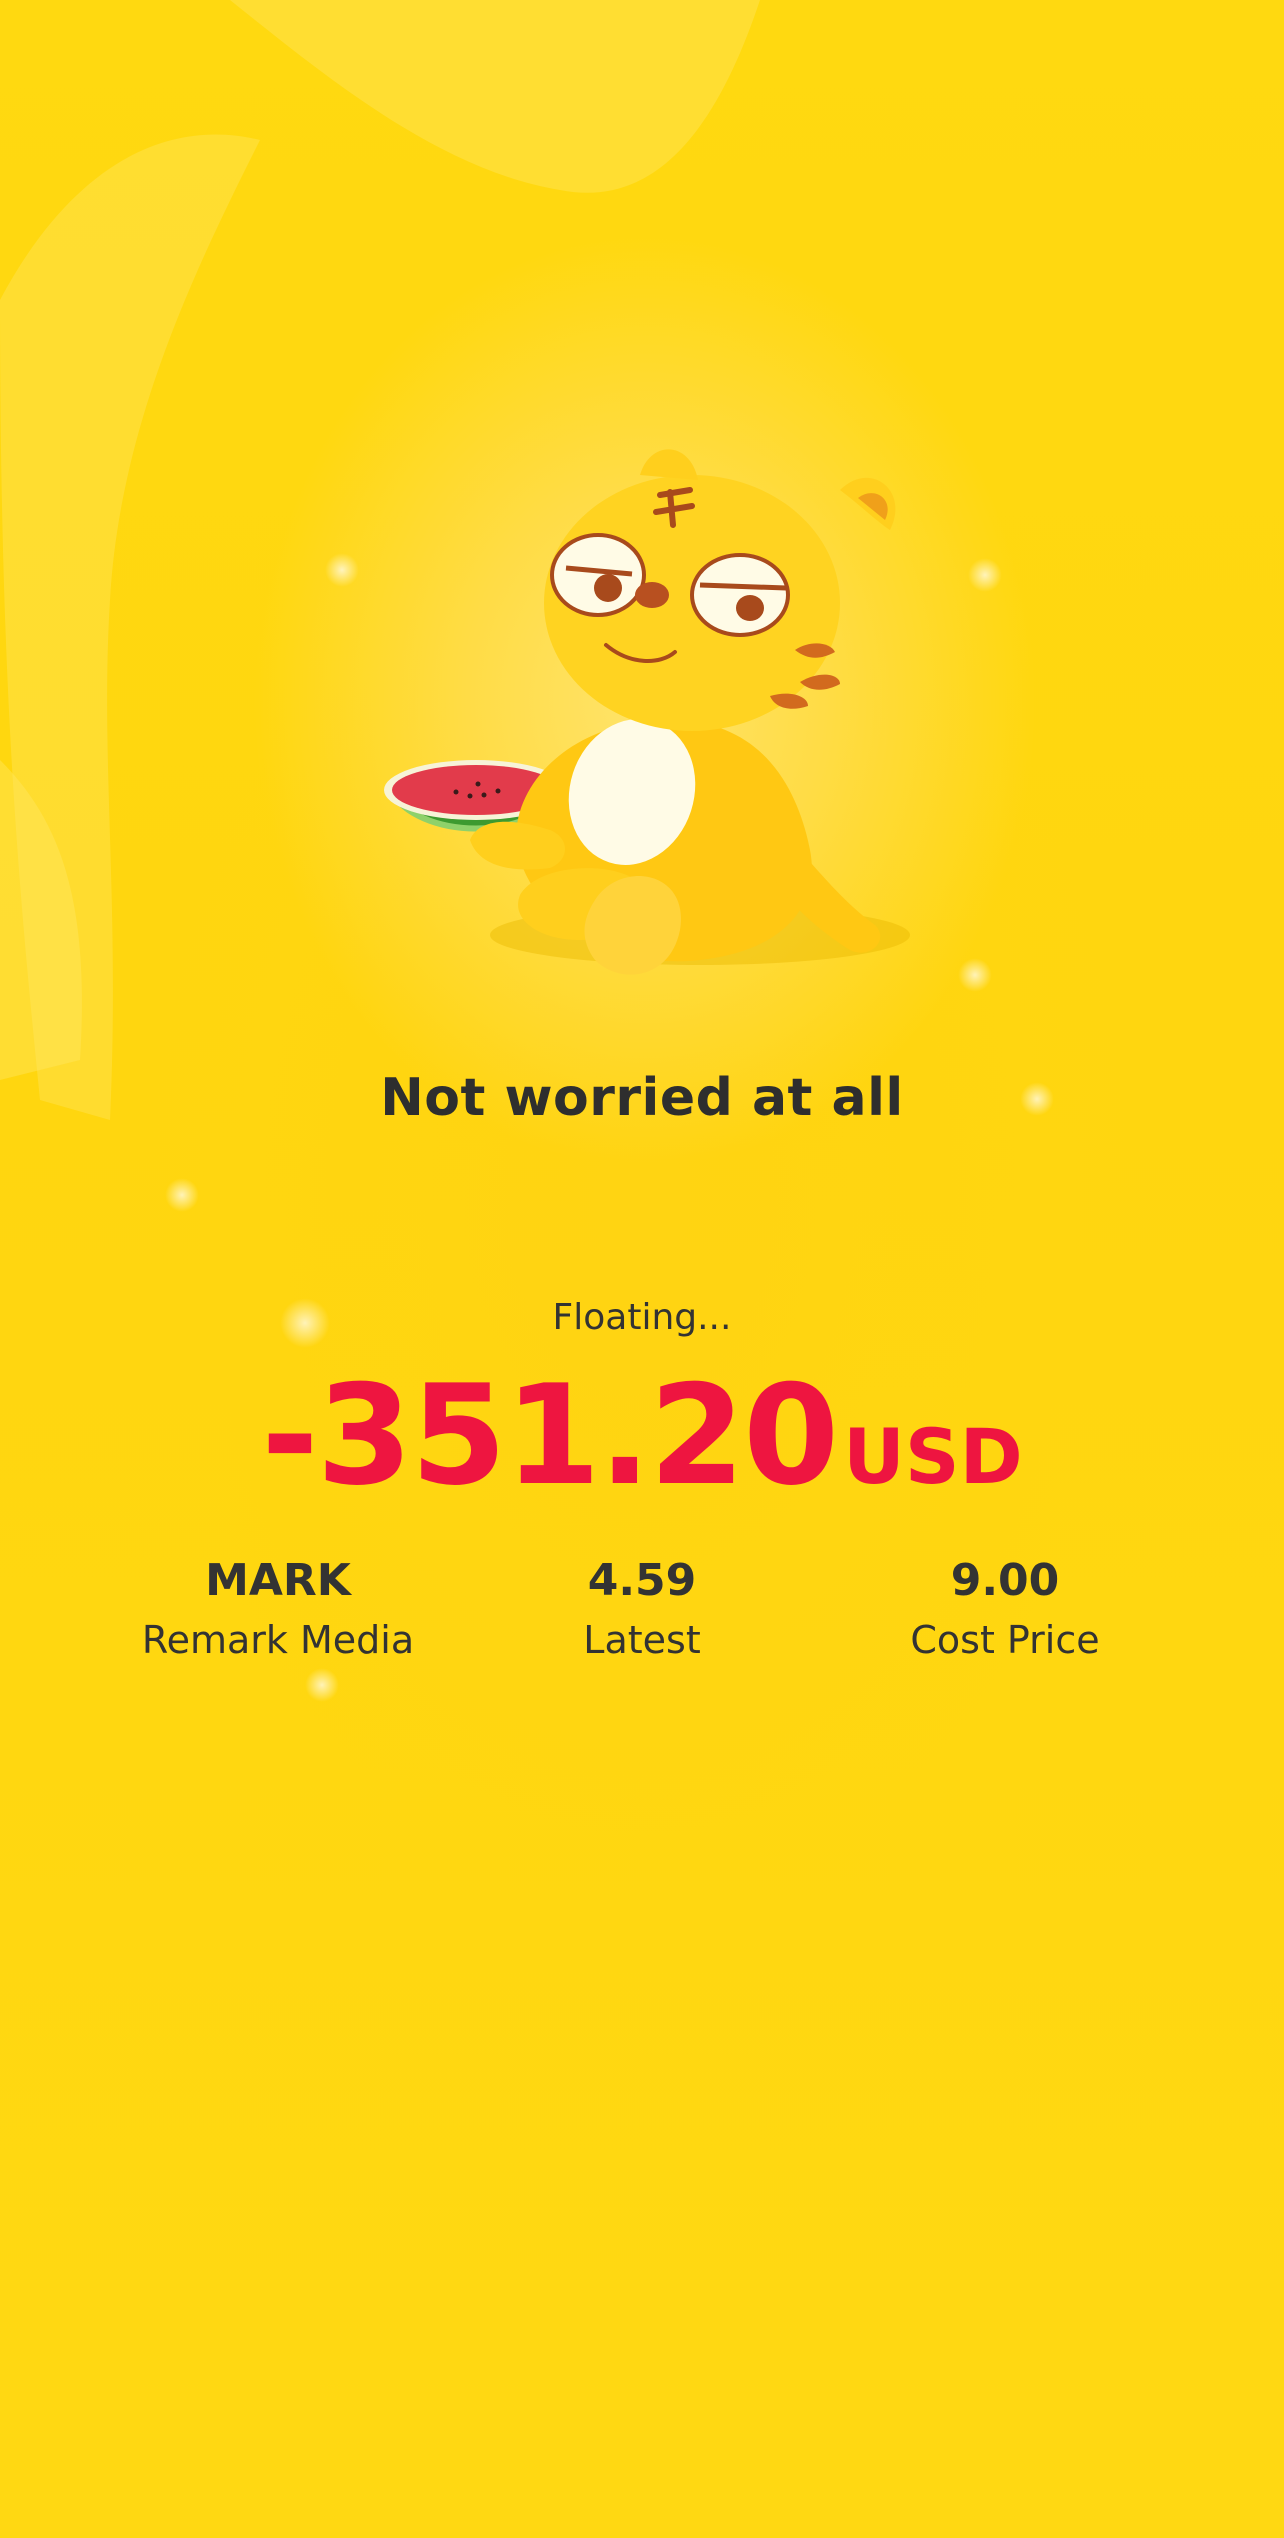 The image size is (1284, 2538). What do you see at coordinates (642, 1640) in the screenshot?
I see `stat-latest-label: Latest` at bounding box center [642, 1640].